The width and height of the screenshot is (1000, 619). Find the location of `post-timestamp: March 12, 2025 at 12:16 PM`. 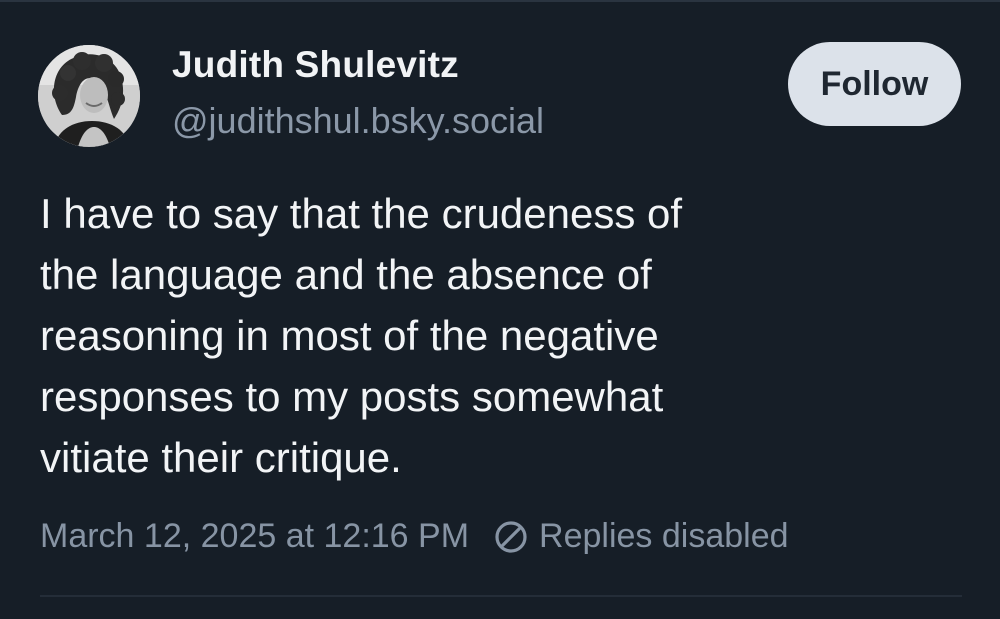

post-timestamp: March 12, 2025 at 12:16 PM is located at coordinates (254, 536).